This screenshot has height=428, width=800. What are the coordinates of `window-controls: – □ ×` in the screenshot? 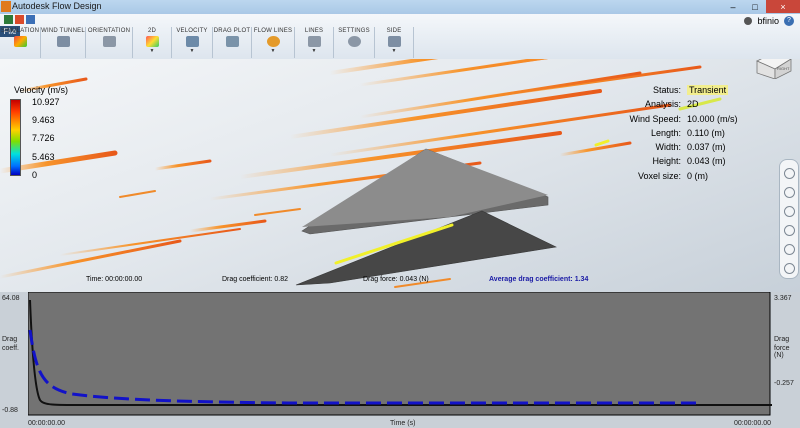 It's located at (761, 7).